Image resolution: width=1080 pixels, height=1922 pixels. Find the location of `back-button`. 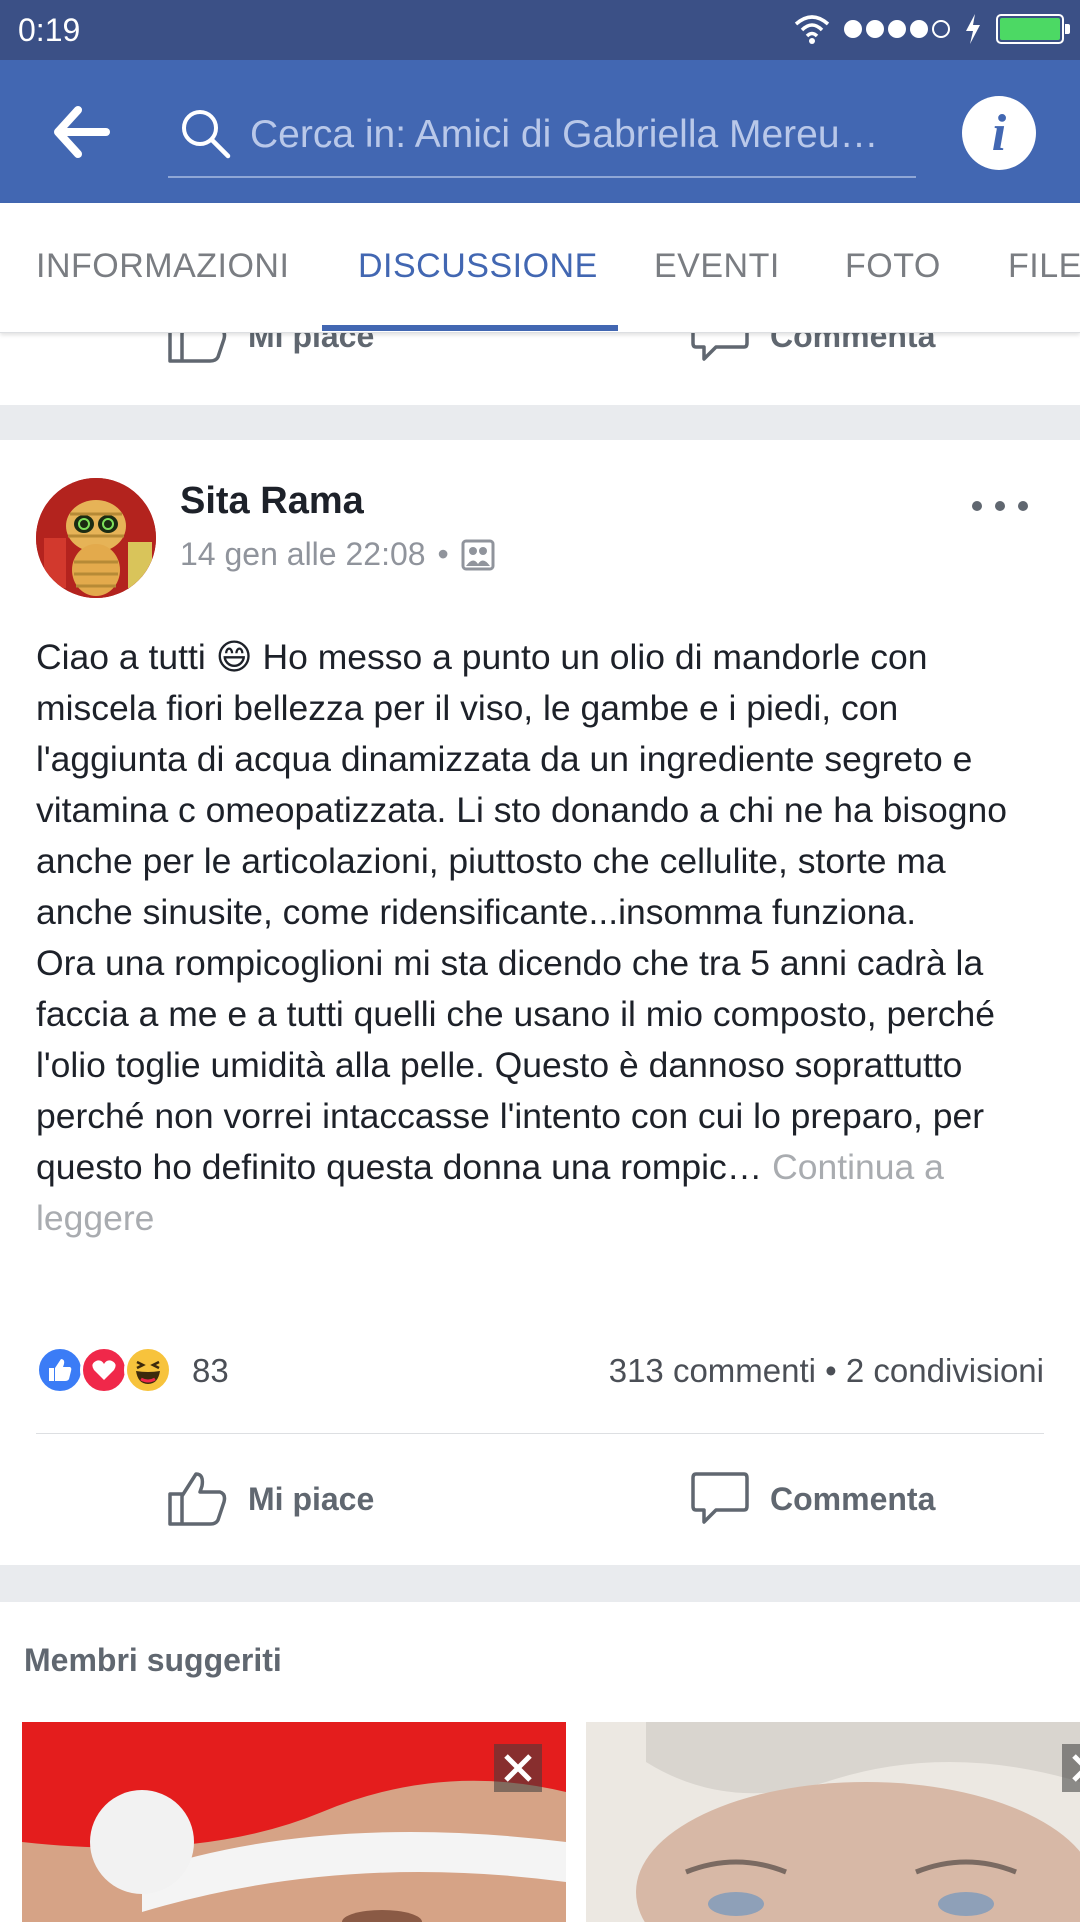

back-button is located at coordinates (82, 132).